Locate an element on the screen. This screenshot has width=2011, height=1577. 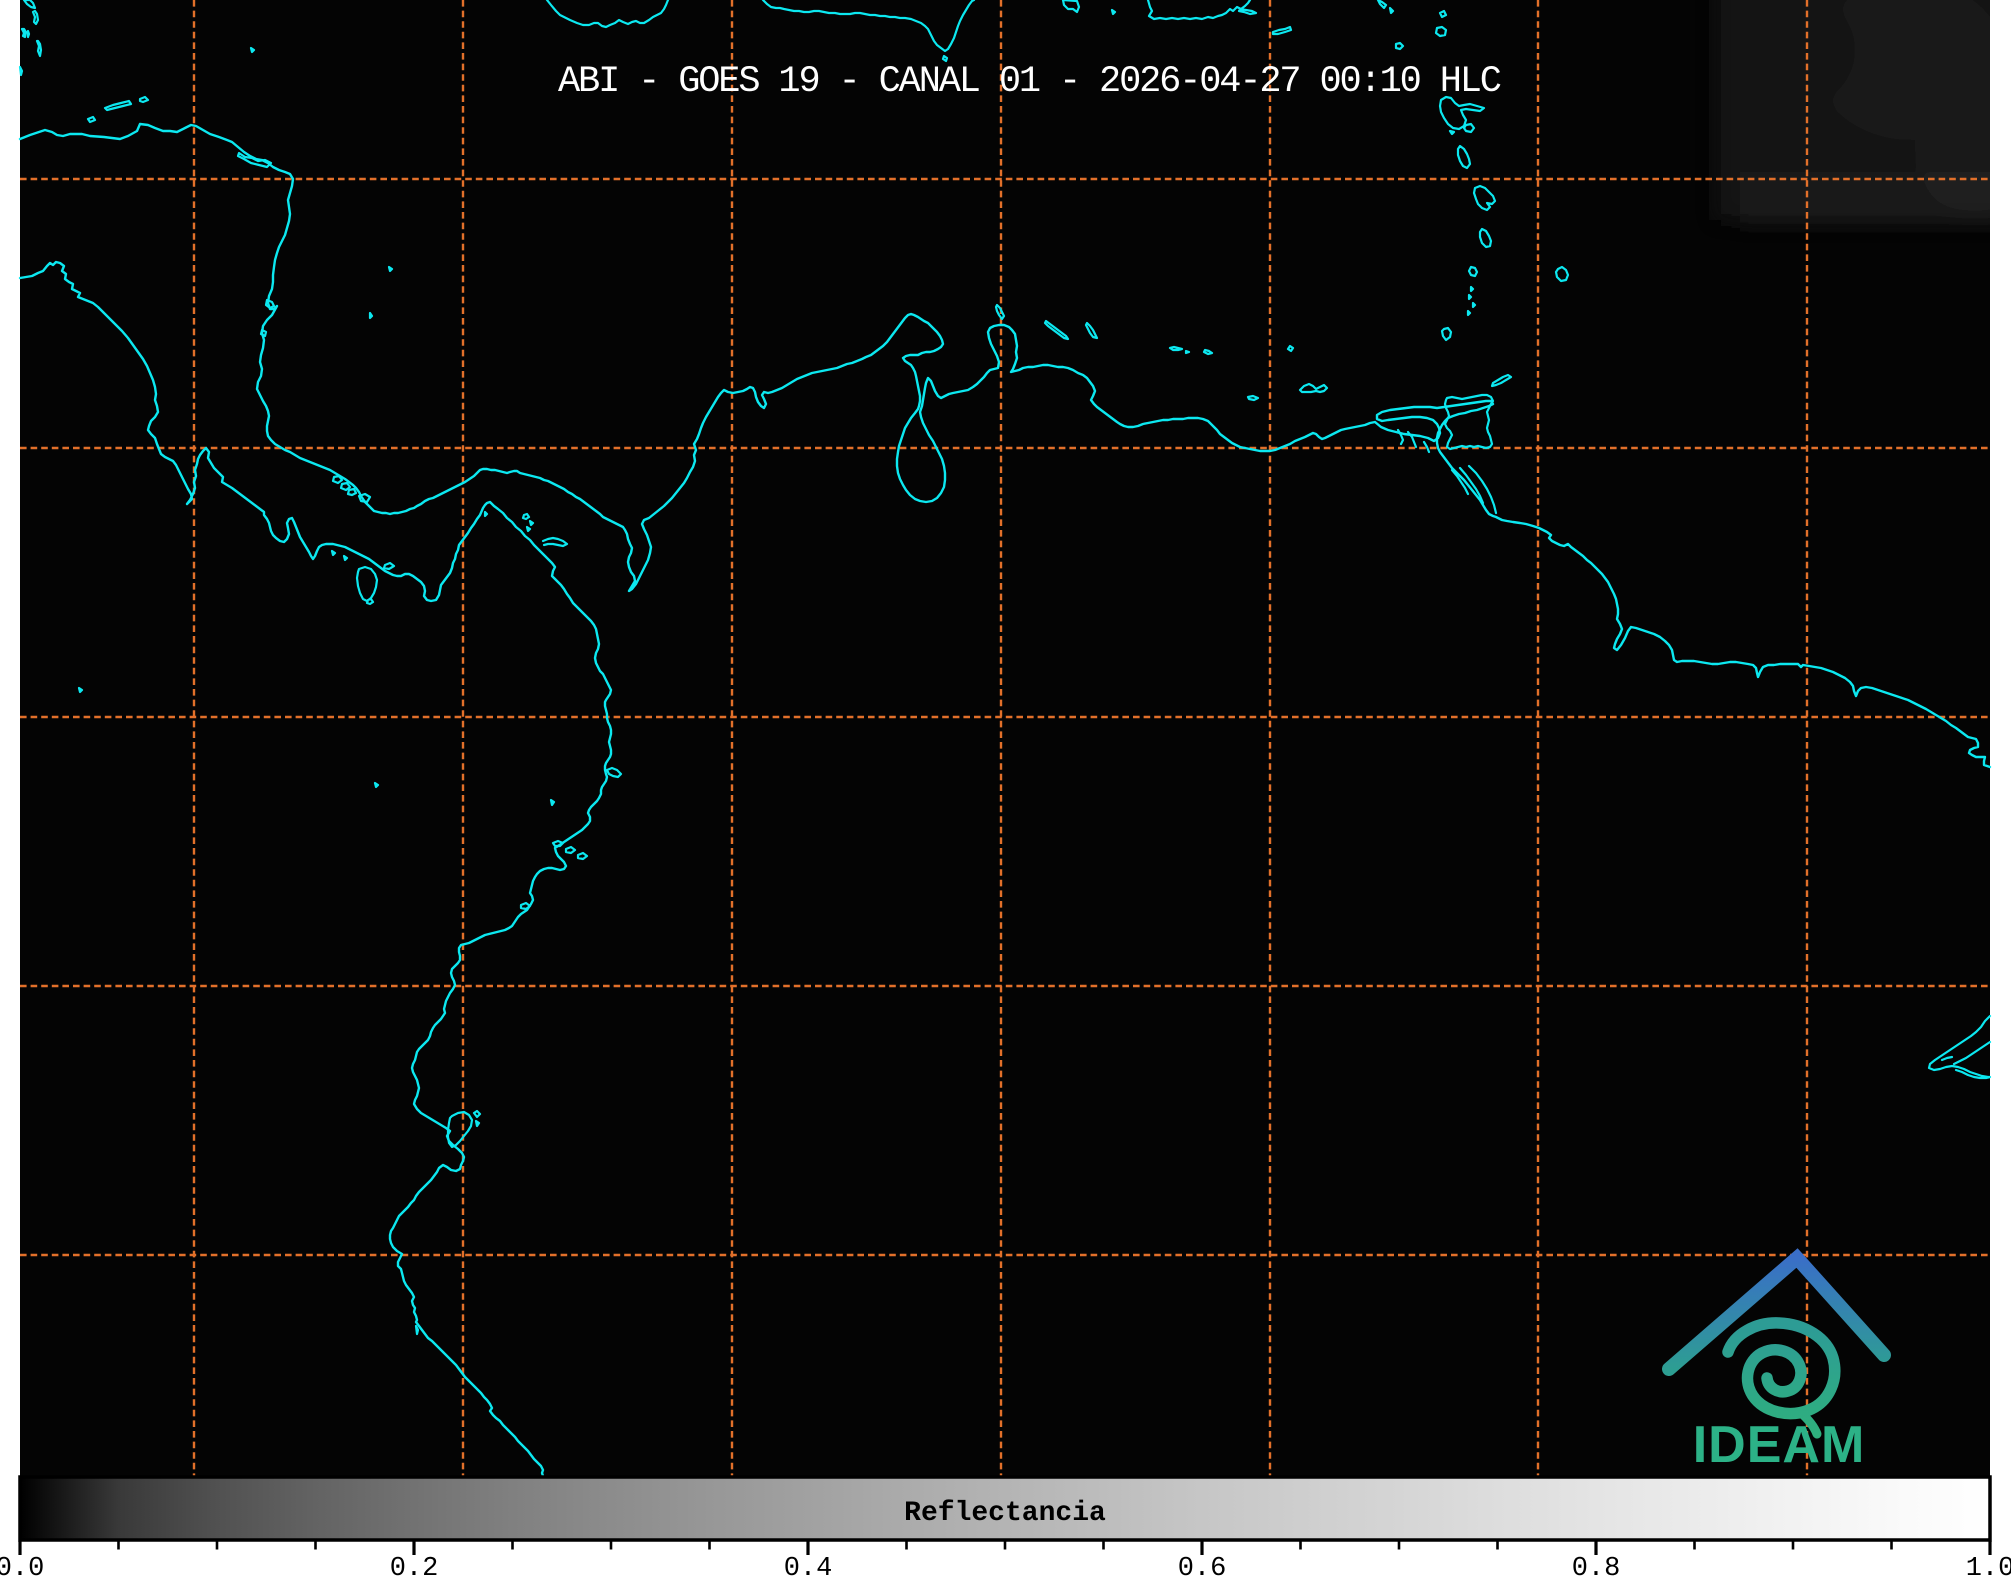
svg-text: Reflectancia is located at coordinates (1005, 1513).